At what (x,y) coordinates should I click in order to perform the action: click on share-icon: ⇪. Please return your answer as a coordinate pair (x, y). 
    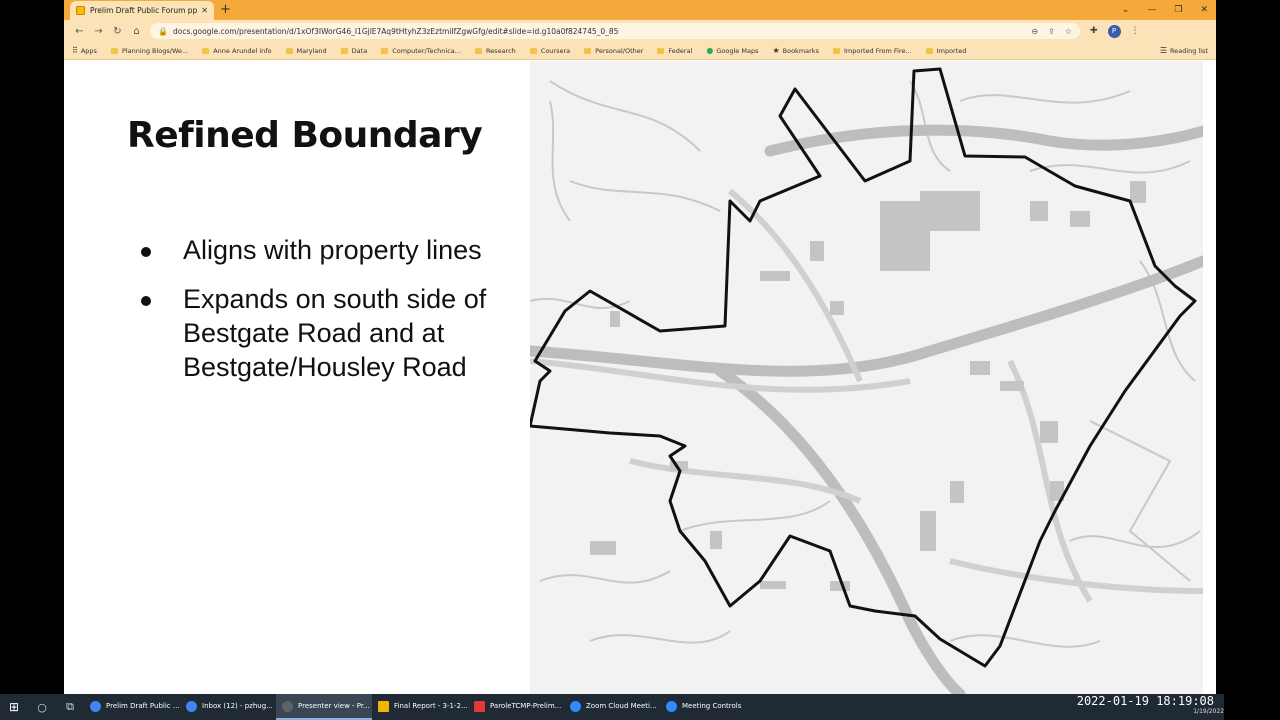
    Looking at the image, I should click on (1051, 31).